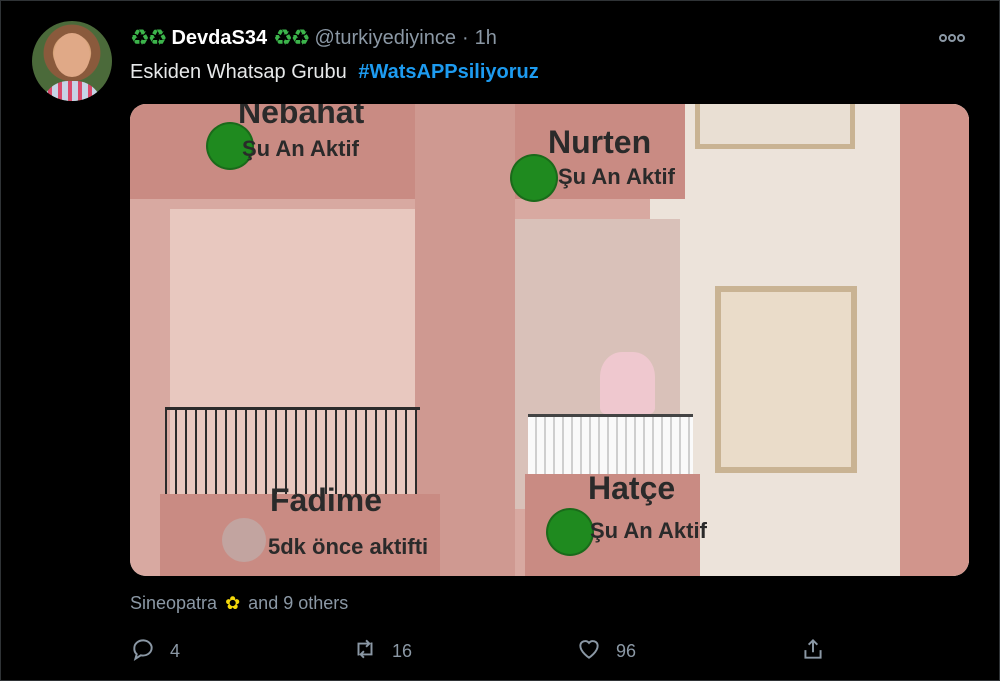 The height and width of the screenshot is (681, 1000). I want to click on tweet-text: Eskiden Whatsap Grubu #WatsAPPsiliyoruz, so click(334, 72).